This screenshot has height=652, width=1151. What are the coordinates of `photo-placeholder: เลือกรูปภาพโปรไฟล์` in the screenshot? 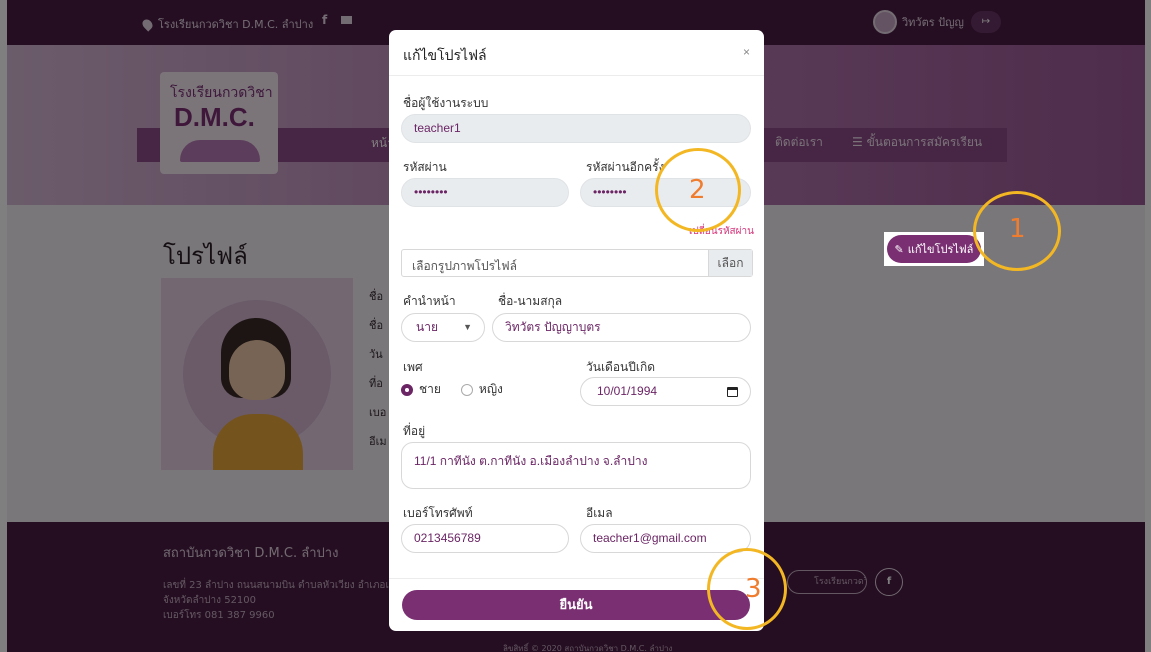 It's located at (464, 266).